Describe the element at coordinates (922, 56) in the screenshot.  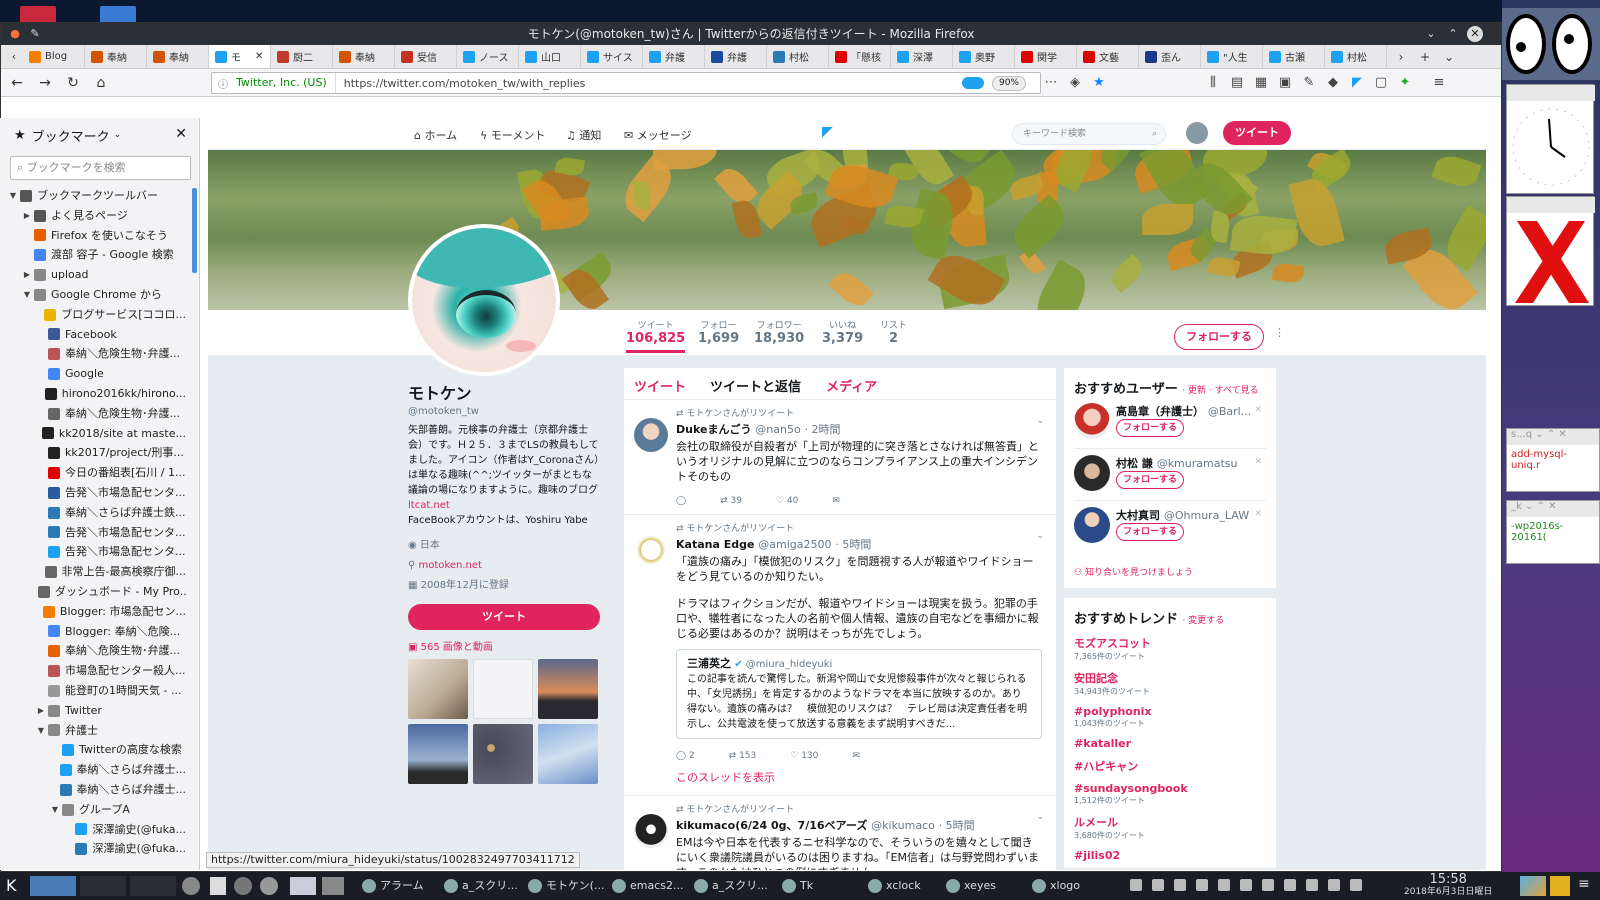
I see `browser-tab: 深澤` at that location.